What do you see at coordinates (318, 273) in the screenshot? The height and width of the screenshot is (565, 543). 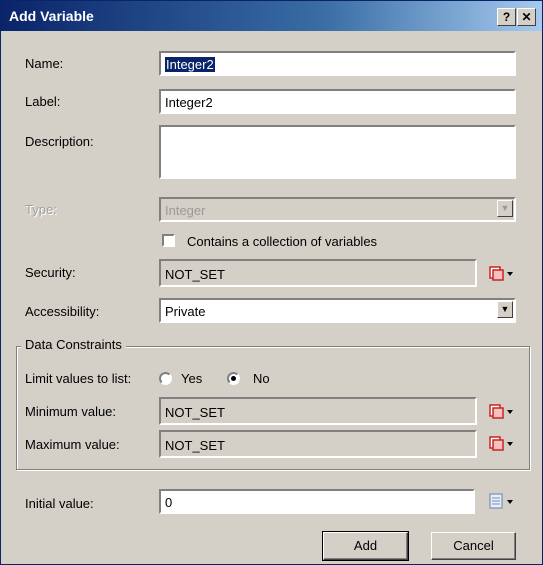 I see `security-field: NOT_SET` at bounding box center [318, 273].